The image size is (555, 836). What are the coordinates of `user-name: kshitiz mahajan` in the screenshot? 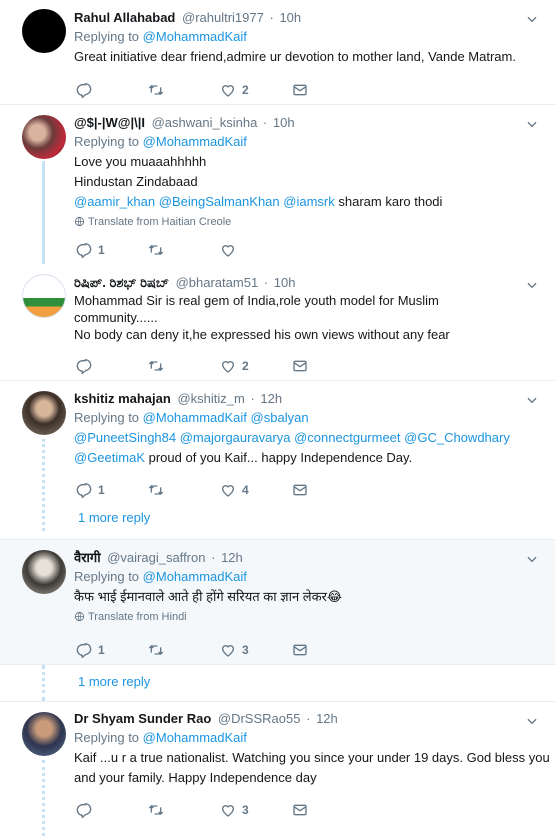 It's located at (122, 398).